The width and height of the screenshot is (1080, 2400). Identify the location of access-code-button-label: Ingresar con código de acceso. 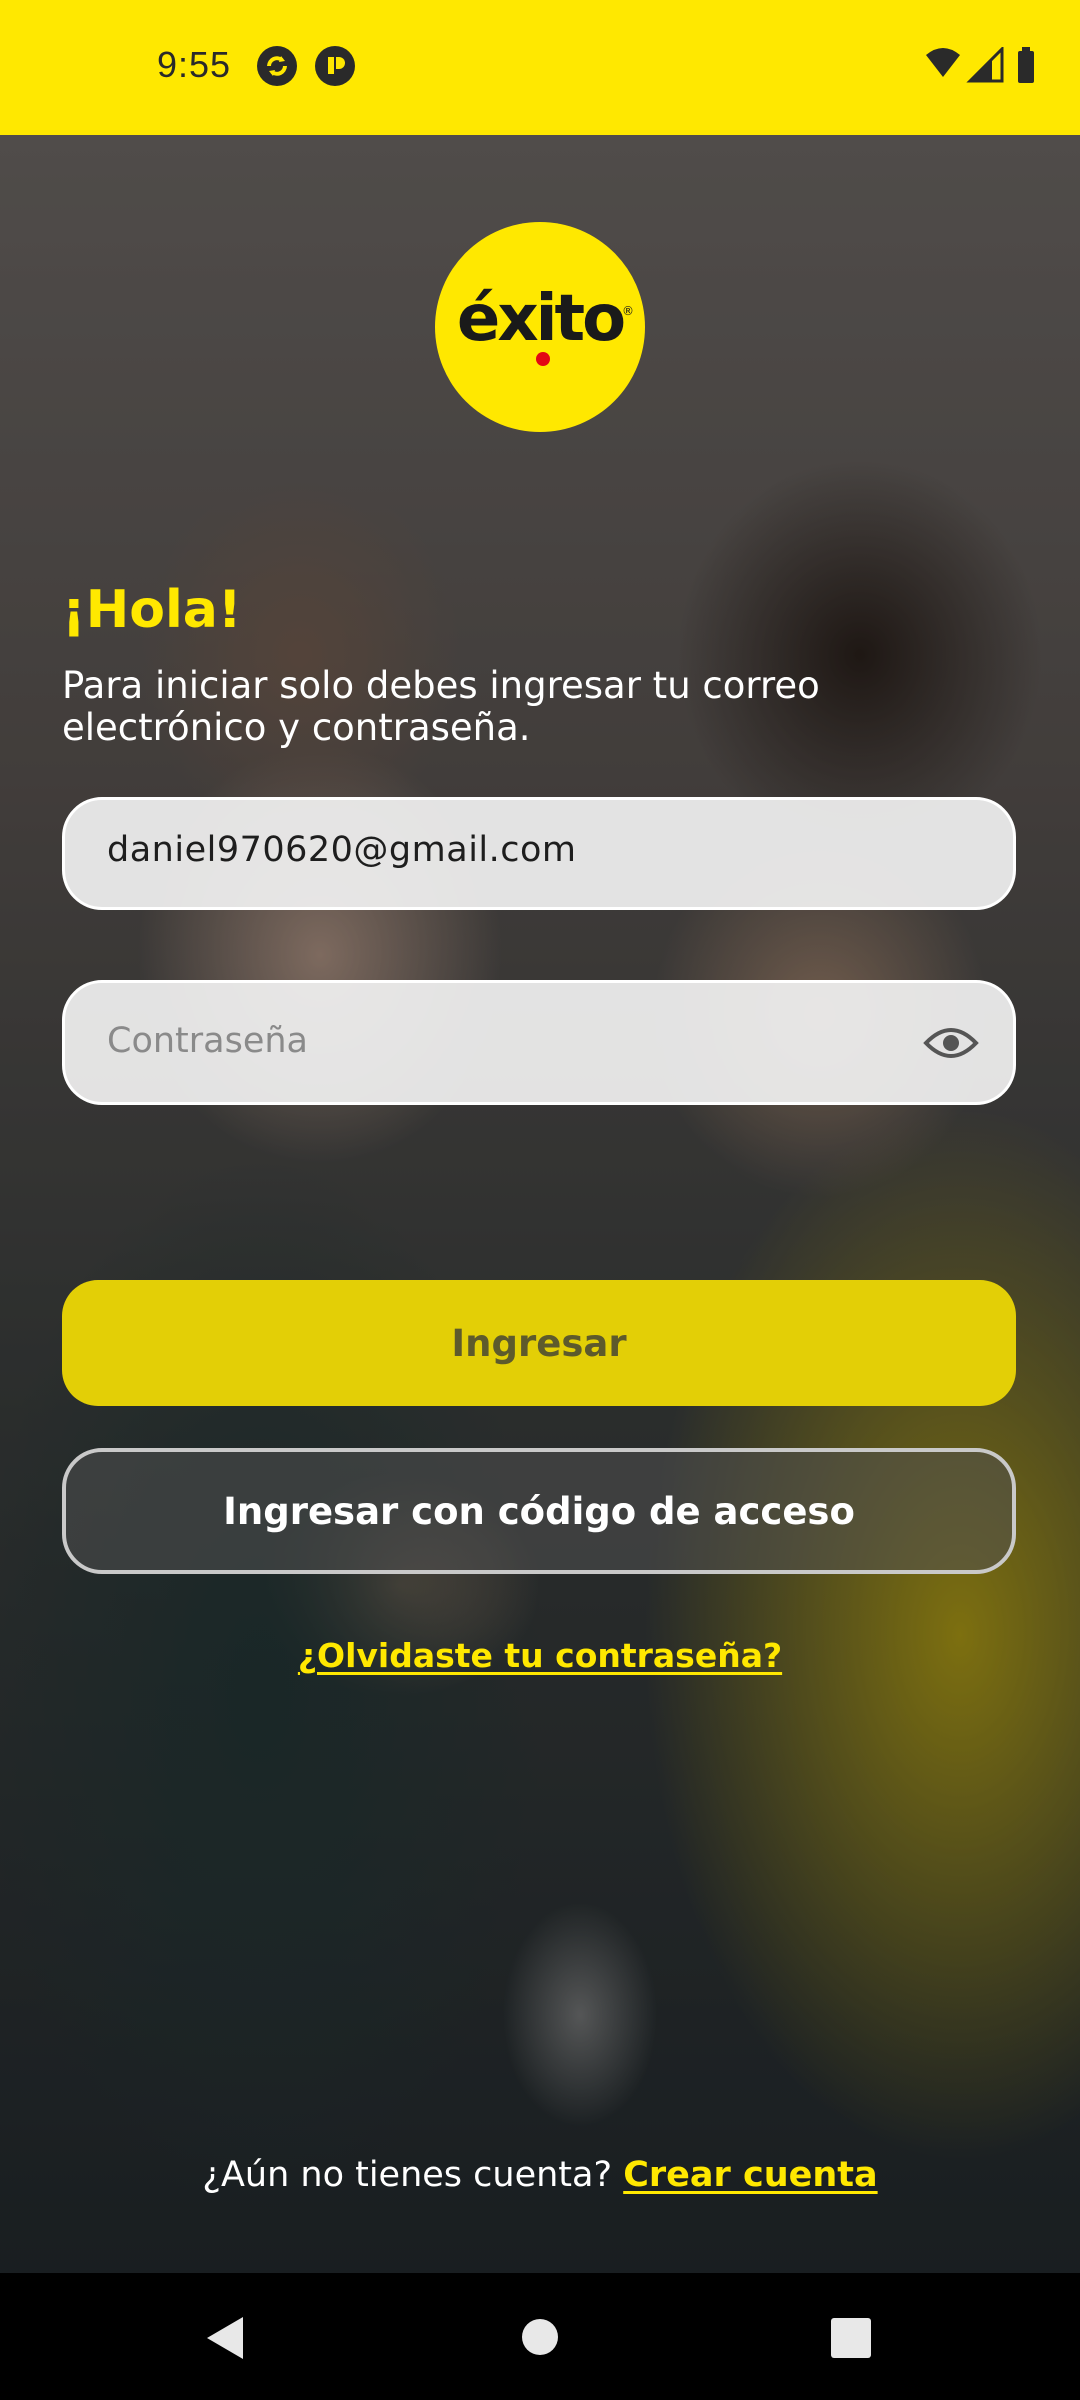
(539, 1511).